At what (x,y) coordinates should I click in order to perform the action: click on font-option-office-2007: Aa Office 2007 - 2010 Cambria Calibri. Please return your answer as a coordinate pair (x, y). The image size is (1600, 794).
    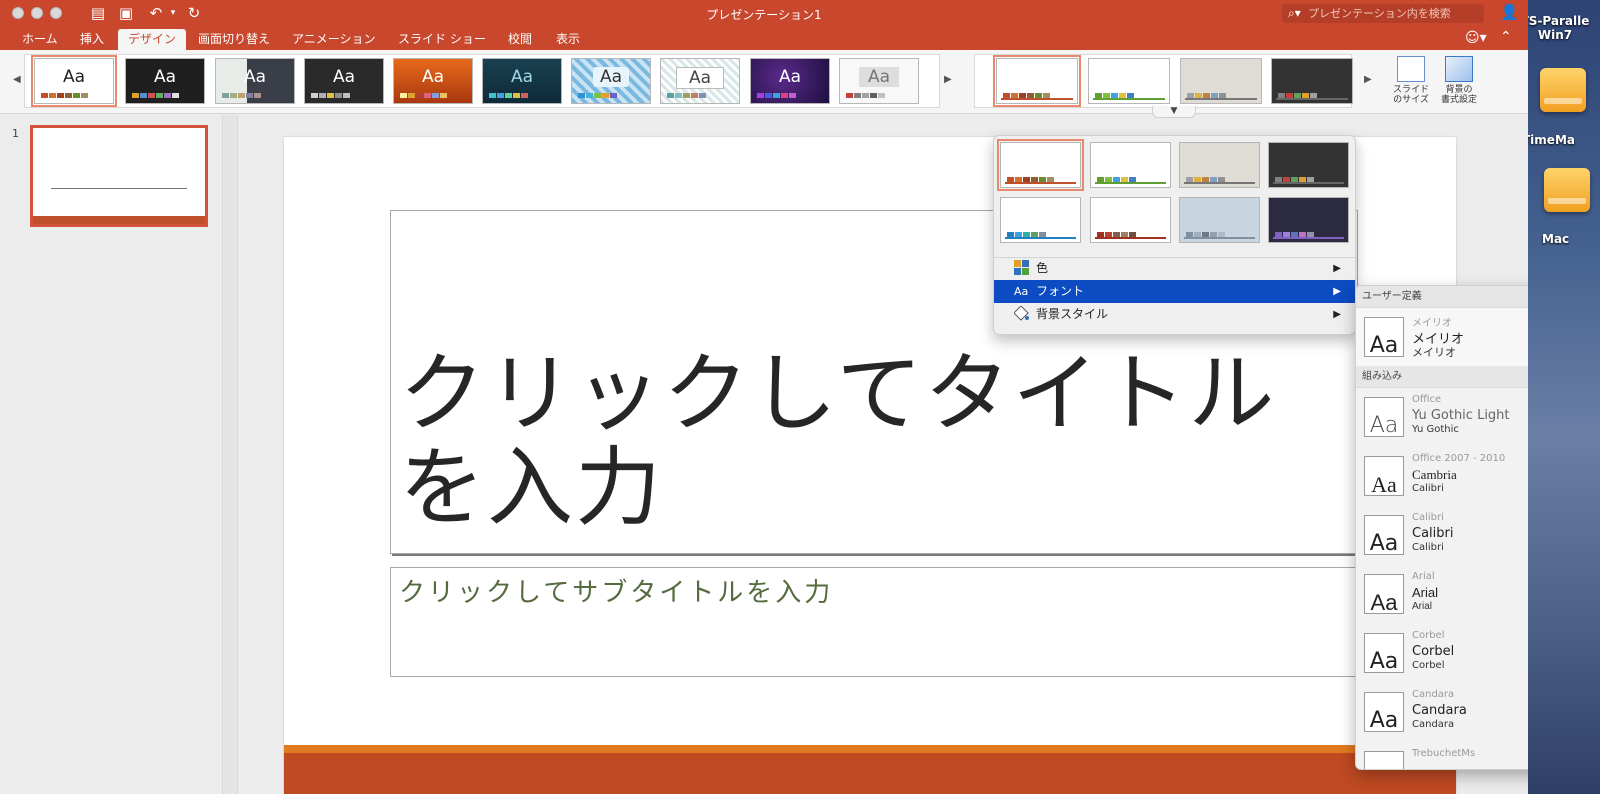
    Looking at the image, I should click on (1442, 476).